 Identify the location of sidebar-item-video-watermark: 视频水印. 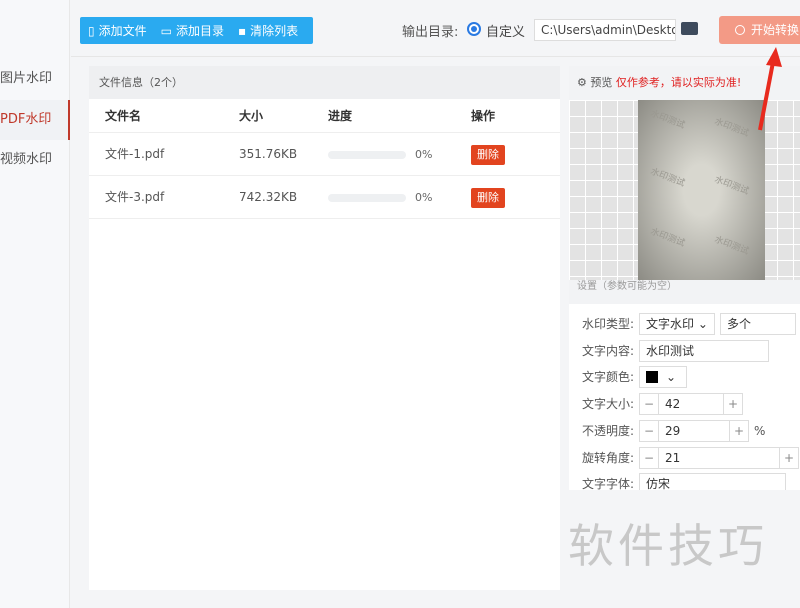
(35, 160).